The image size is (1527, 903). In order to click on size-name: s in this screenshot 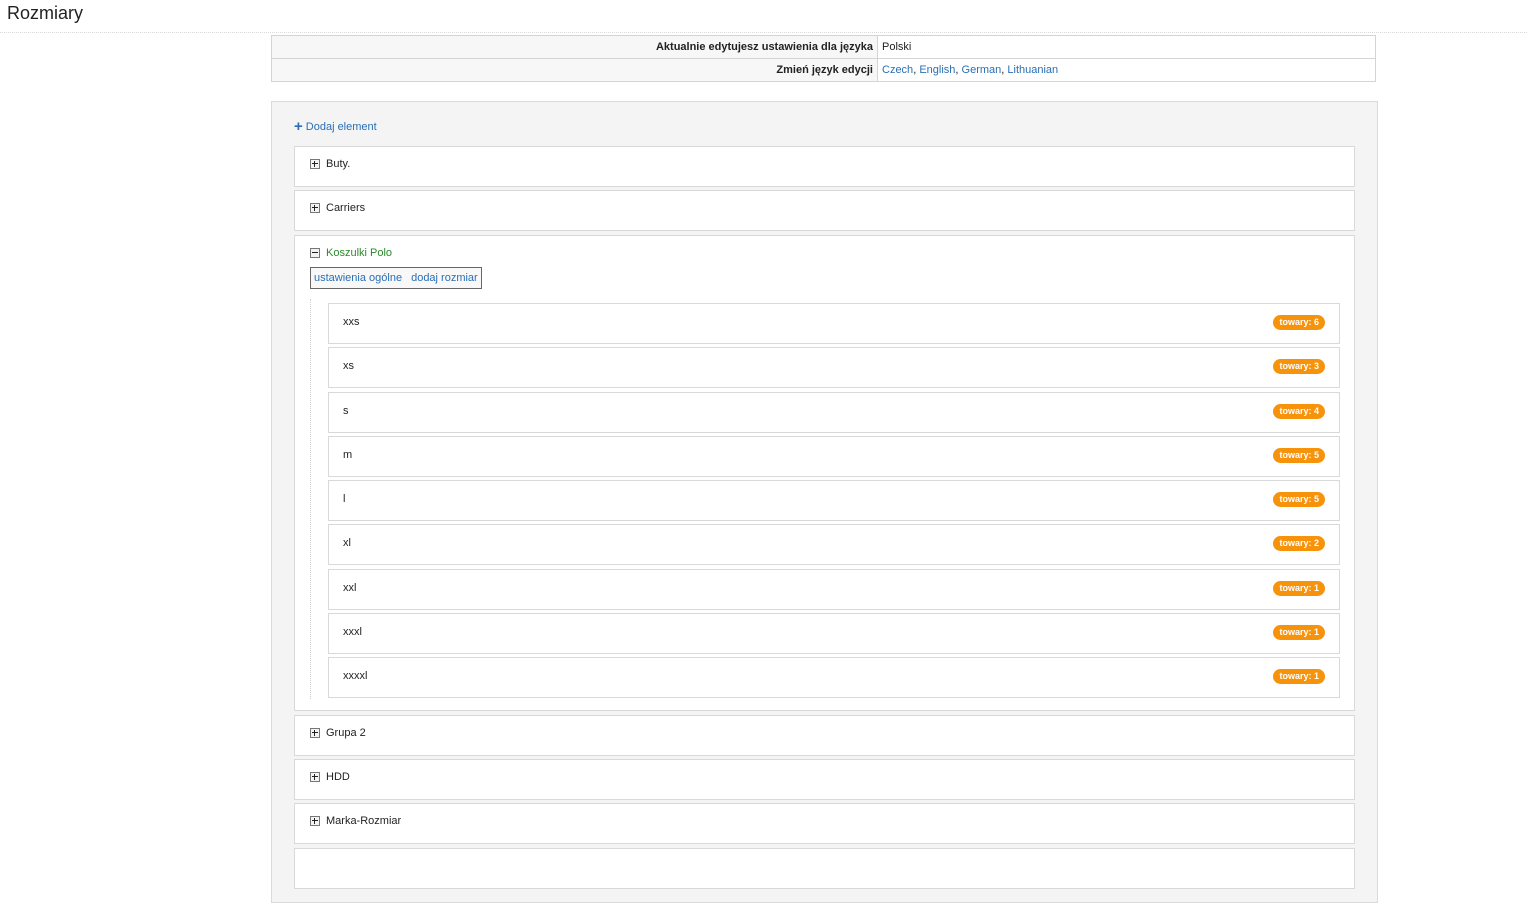, I will do `click(346, 411)`.